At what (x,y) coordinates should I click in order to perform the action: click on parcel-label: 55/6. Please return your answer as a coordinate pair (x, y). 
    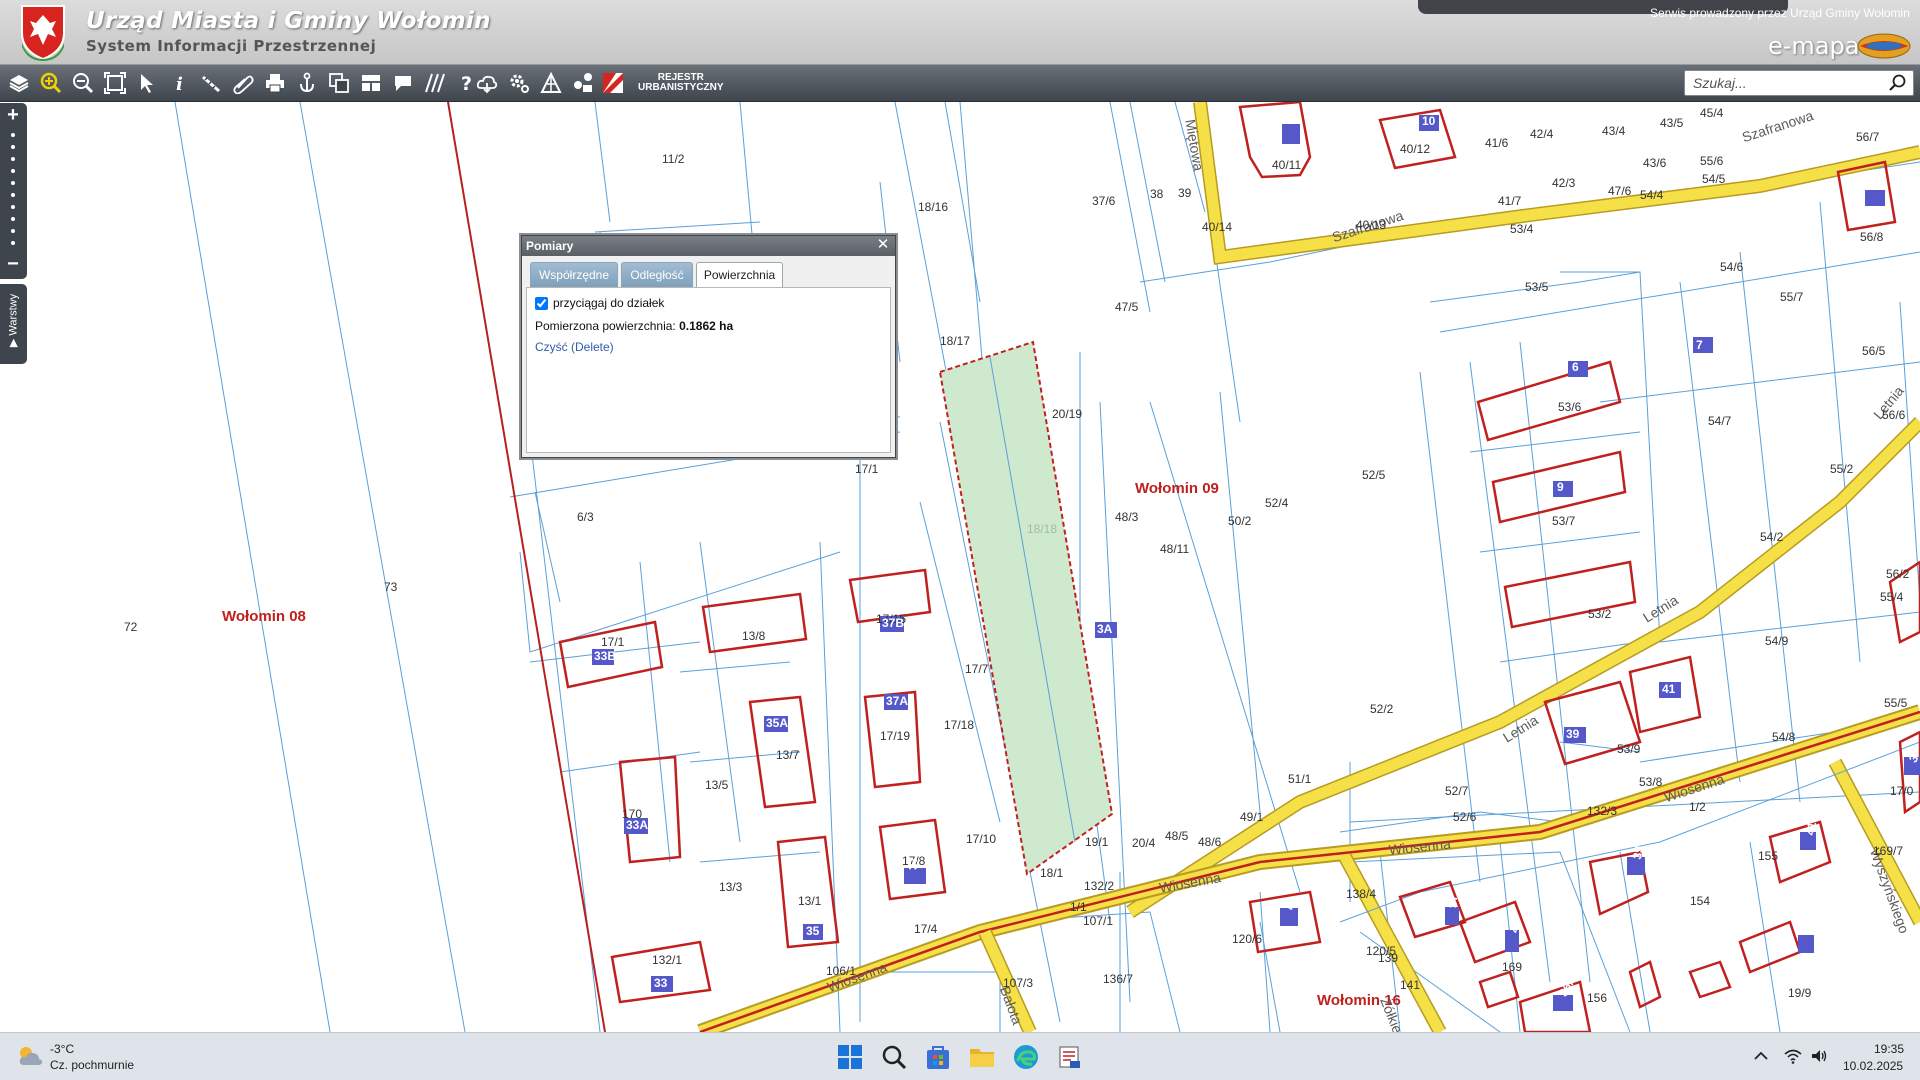
    Looking at the image, I should click on (1712, 161).